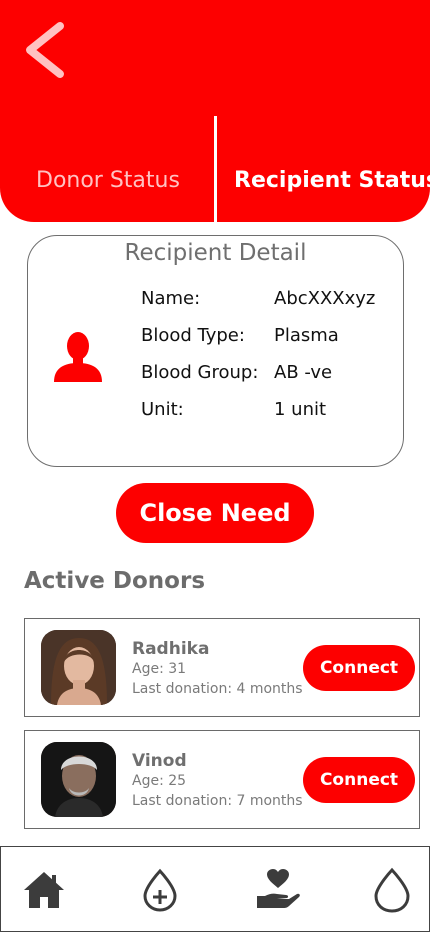 The width and height of the screenshot is (430, 932). Describe the element at coordinates (332, 180) in the screenshot. I see `tab-recipient-status: Recipient Status` at that location.